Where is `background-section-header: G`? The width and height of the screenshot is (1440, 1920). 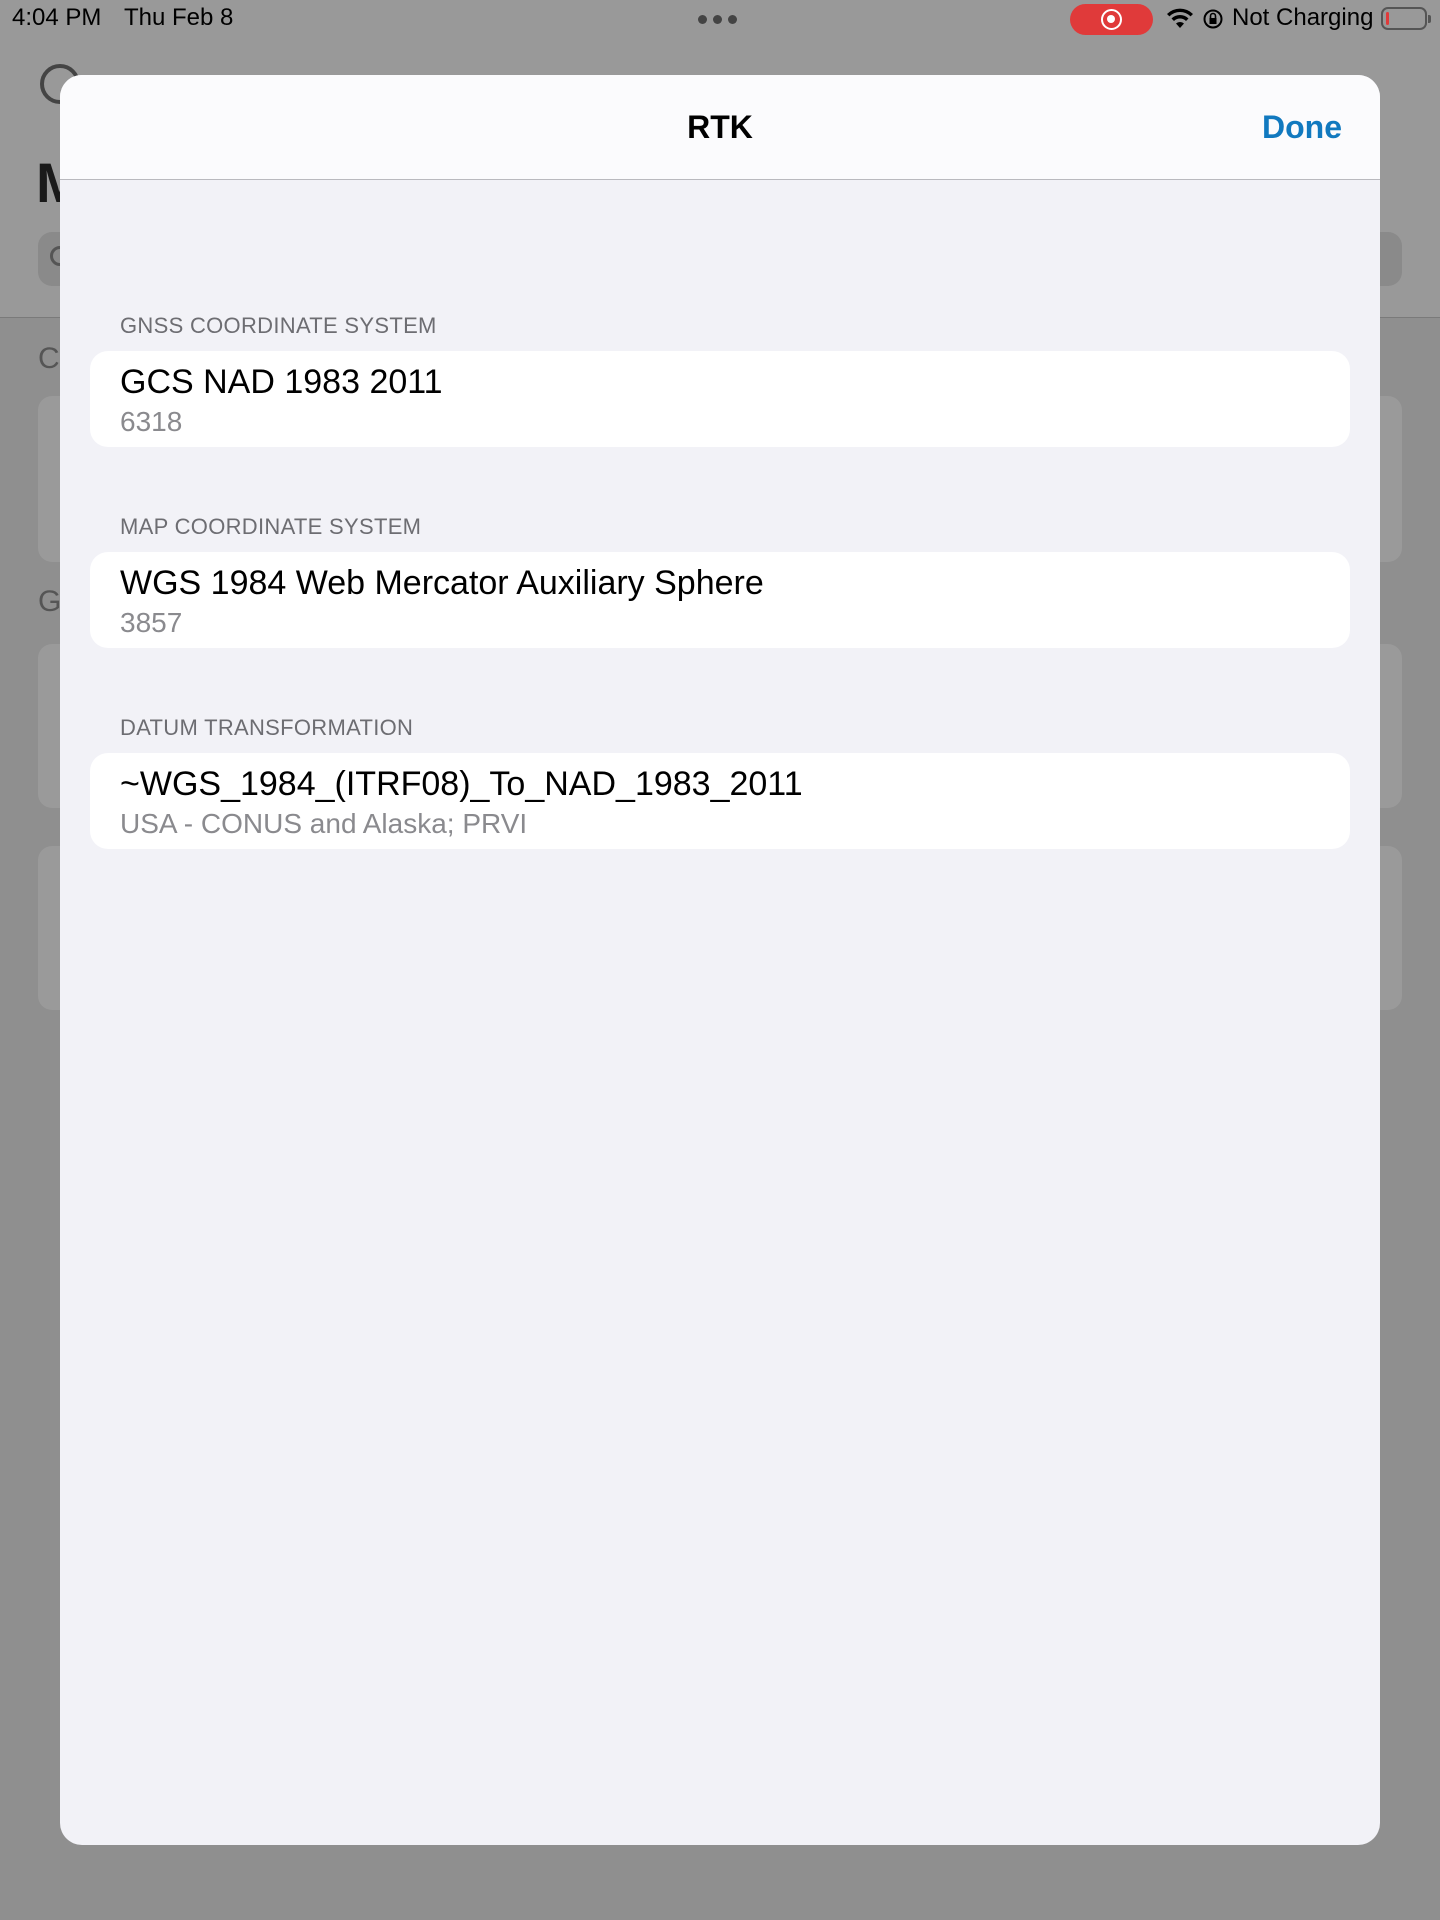 background-section-header: G is located at coordinates (50, 601).